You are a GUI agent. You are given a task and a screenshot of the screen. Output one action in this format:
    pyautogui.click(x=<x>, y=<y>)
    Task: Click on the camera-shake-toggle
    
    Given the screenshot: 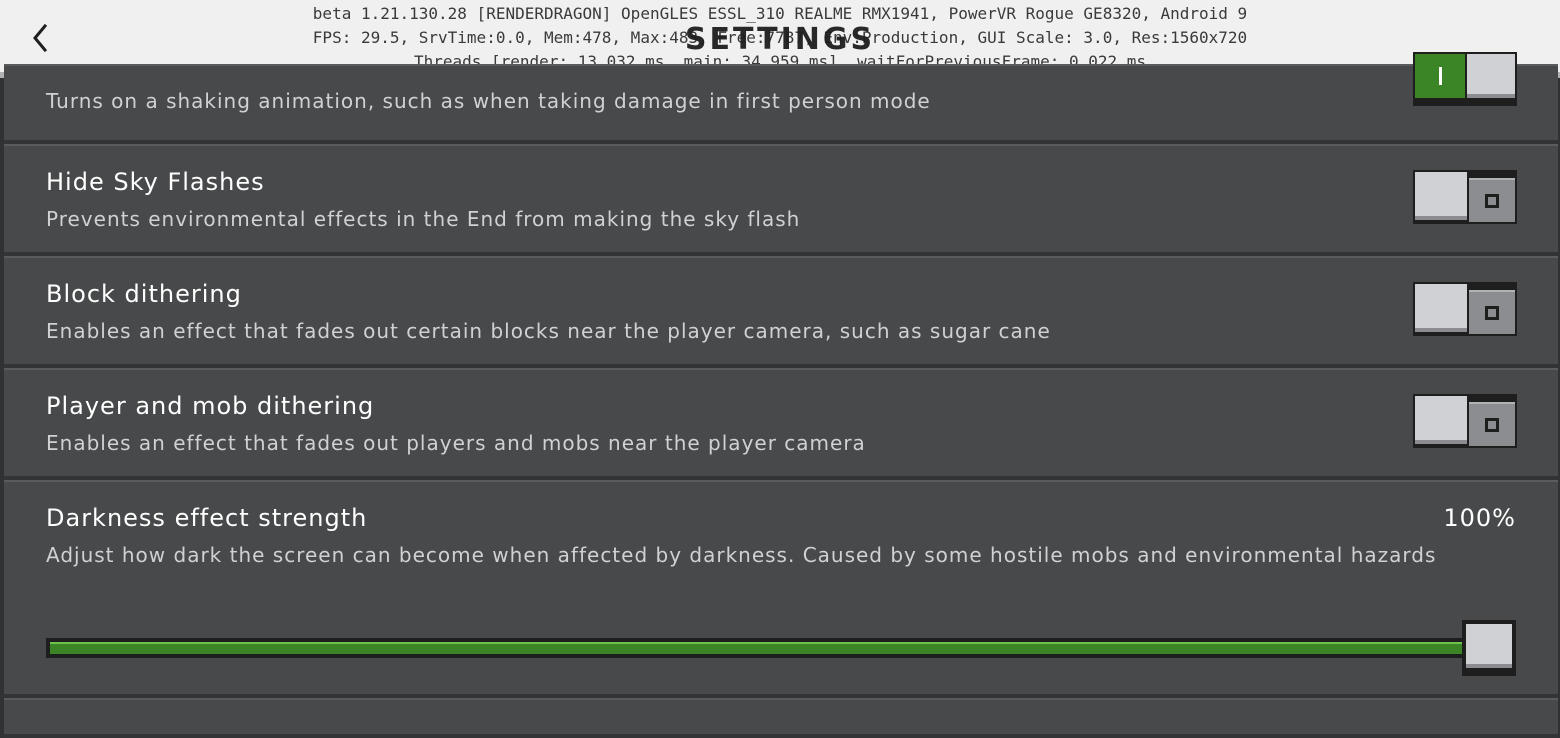 What is the action you would take?
    pyautogui.click(x=1465, y=79)
    